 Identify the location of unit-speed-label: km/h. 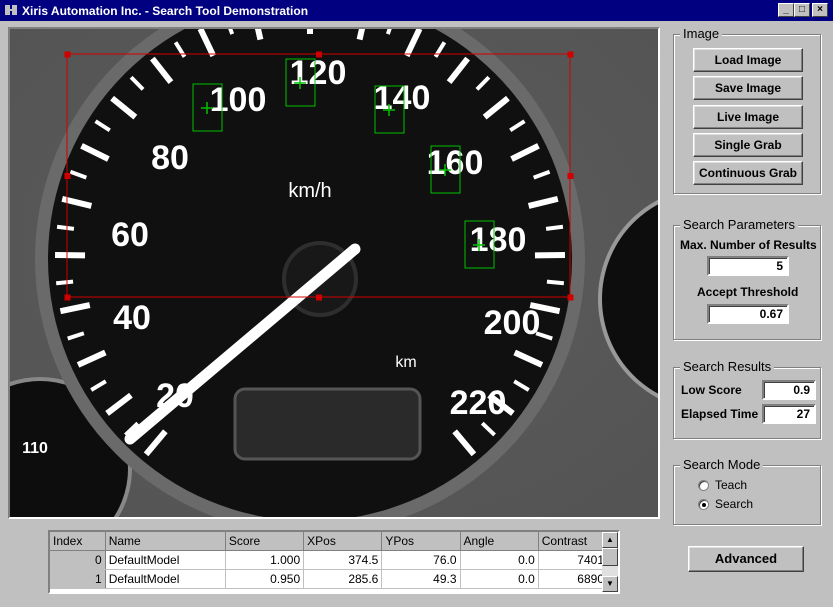
(309, 191).